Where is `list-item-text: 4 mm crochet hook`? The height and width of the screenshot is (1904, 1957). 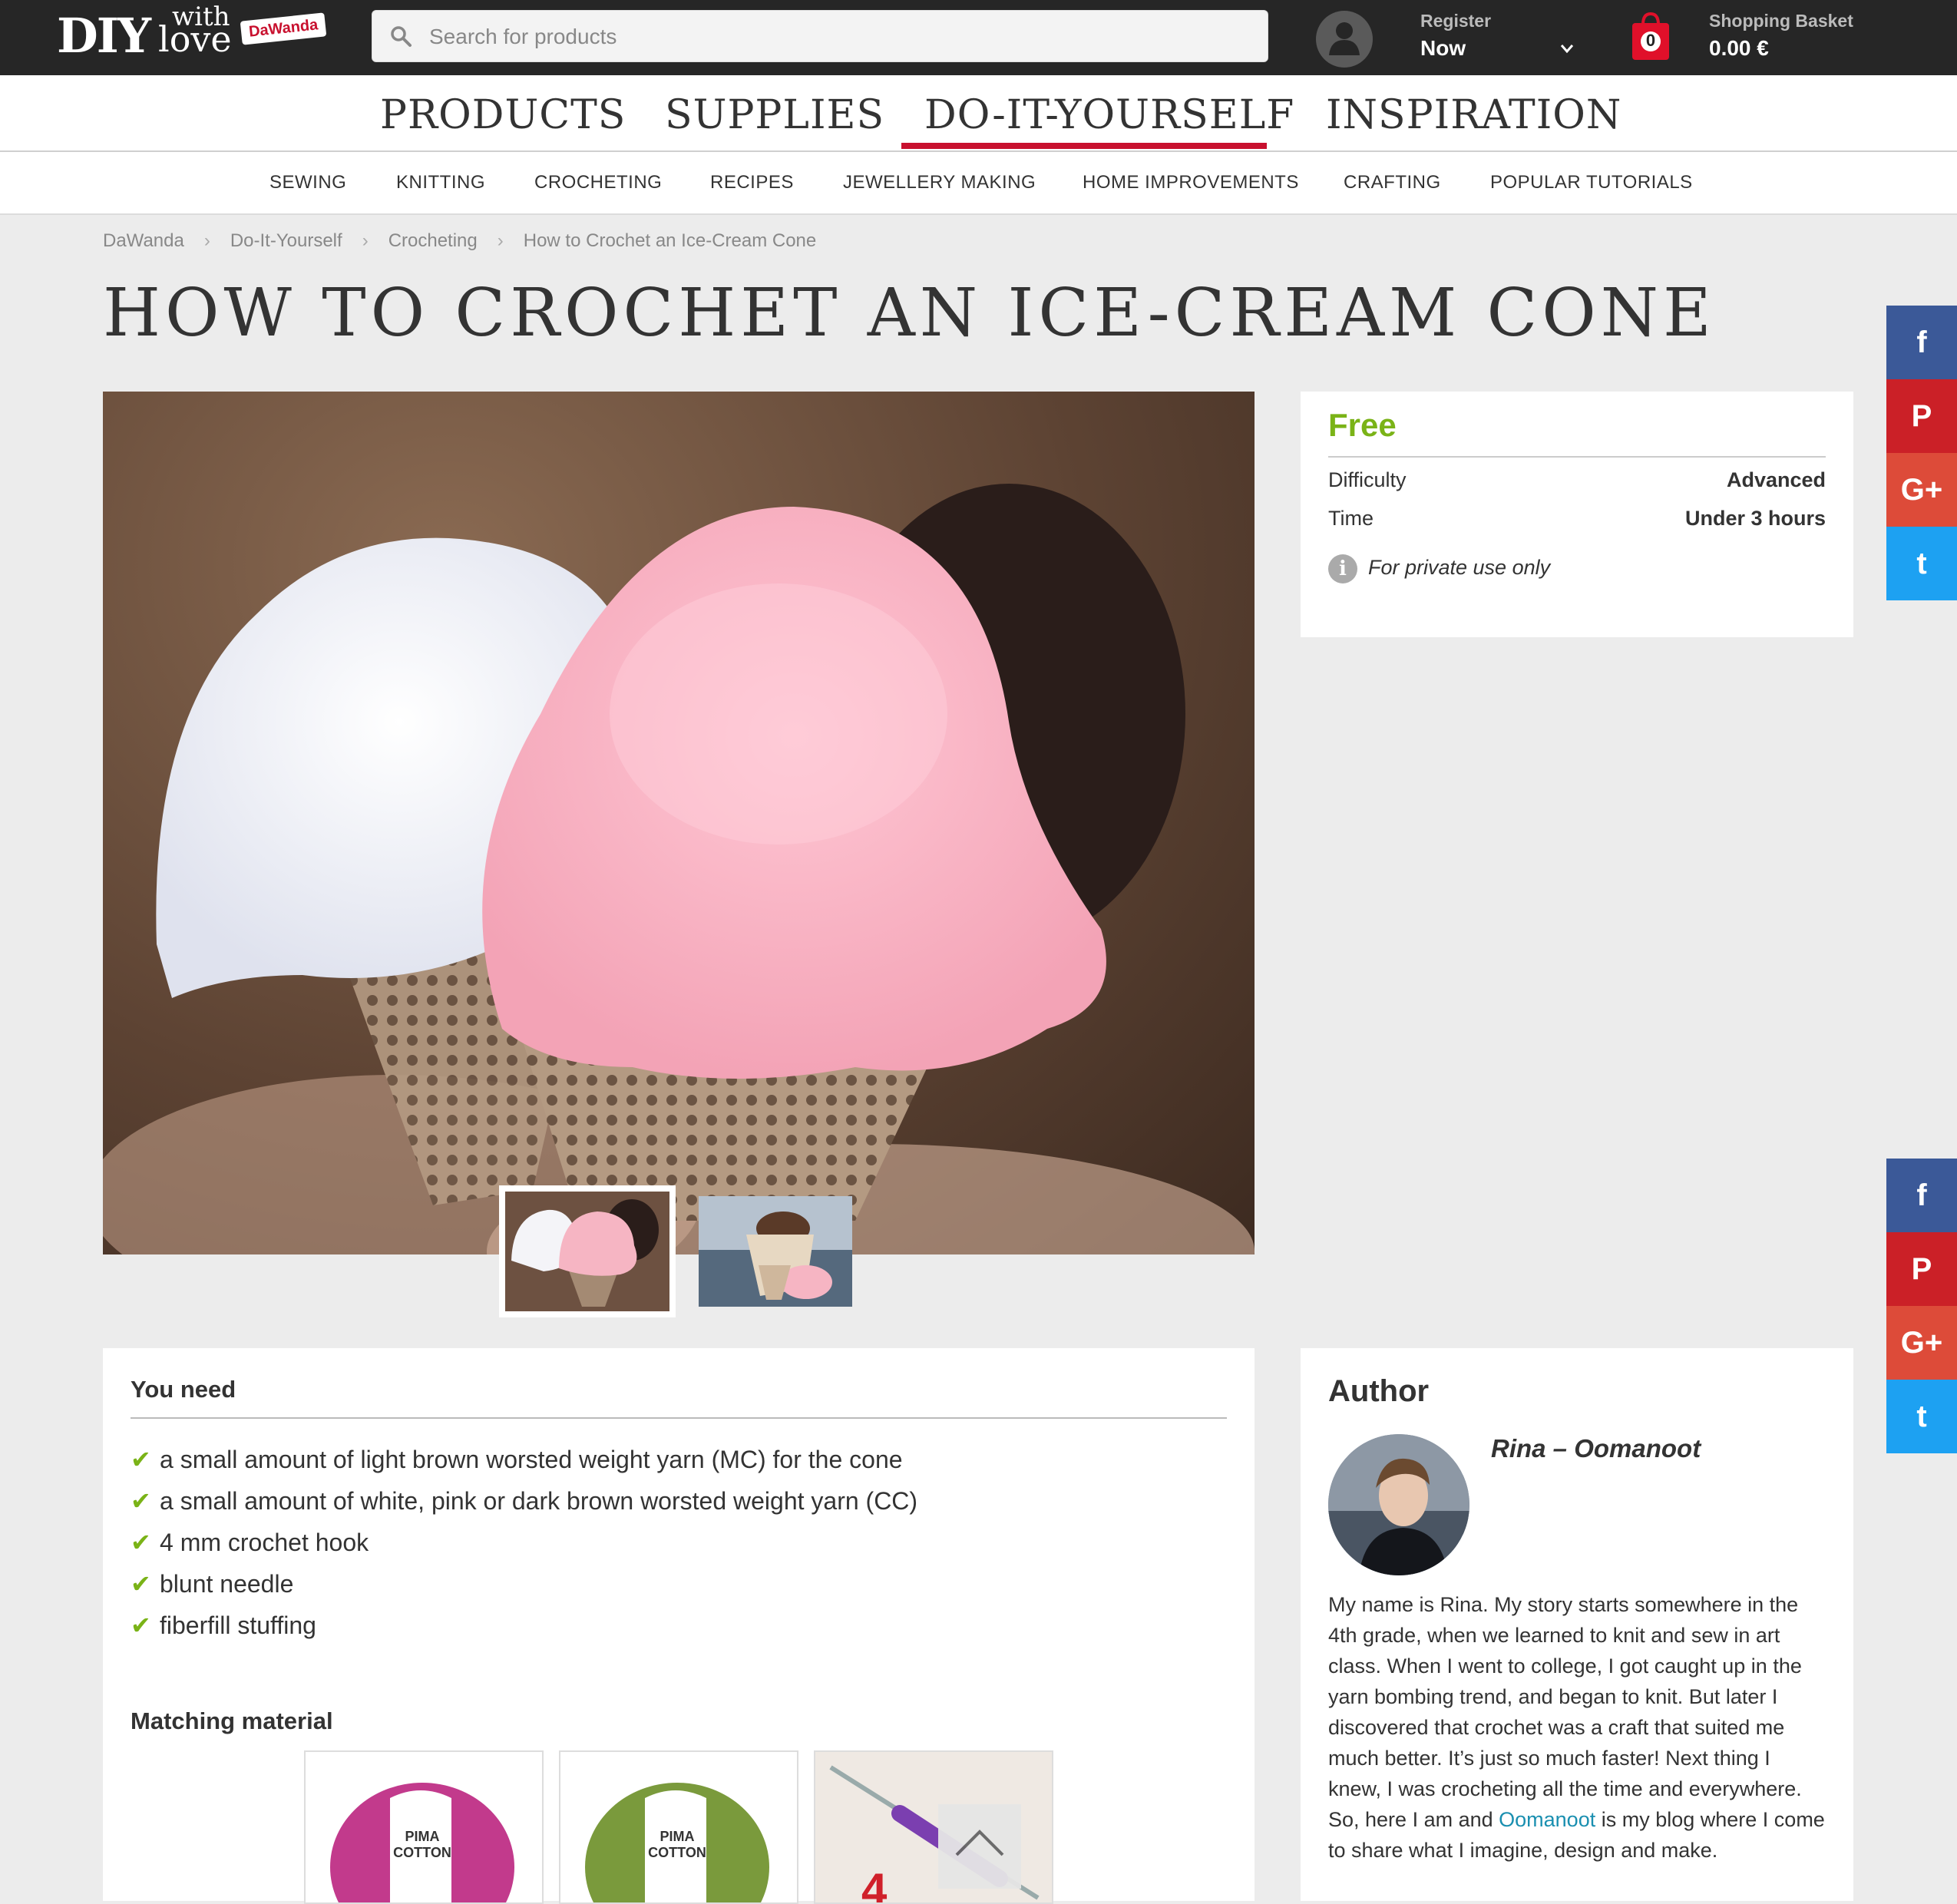
list-item-text: 4 mm crochet hook is located at coordinates (264, 1542).